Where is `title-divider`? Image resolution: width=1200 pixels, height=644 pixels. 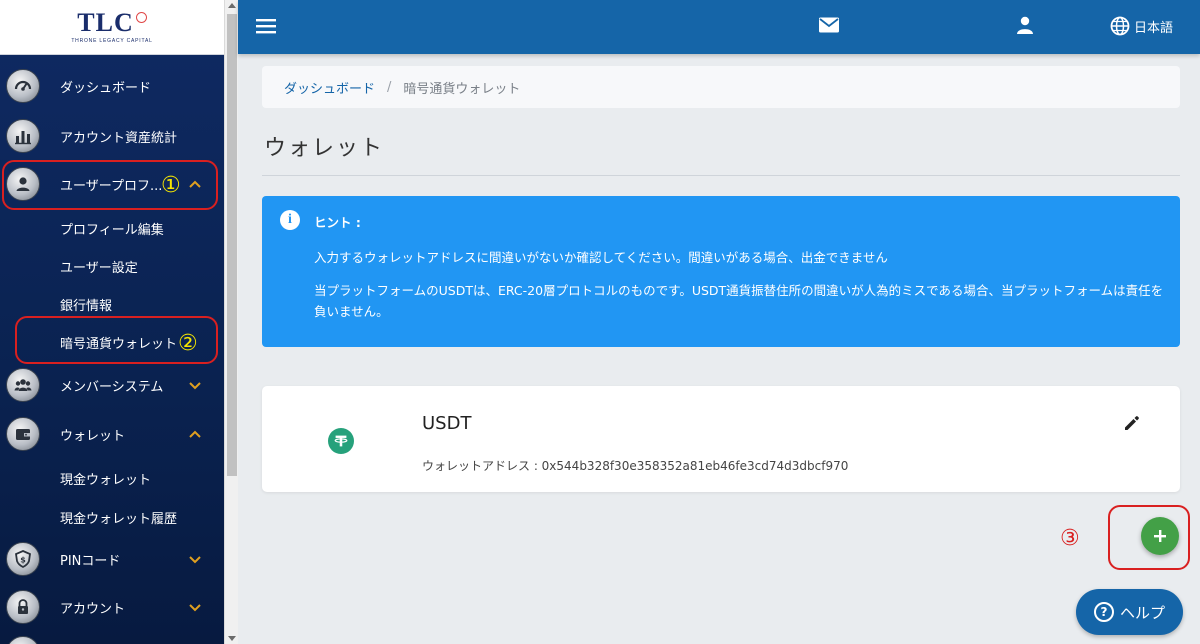 title-divider is located at coordinates (721, 175).